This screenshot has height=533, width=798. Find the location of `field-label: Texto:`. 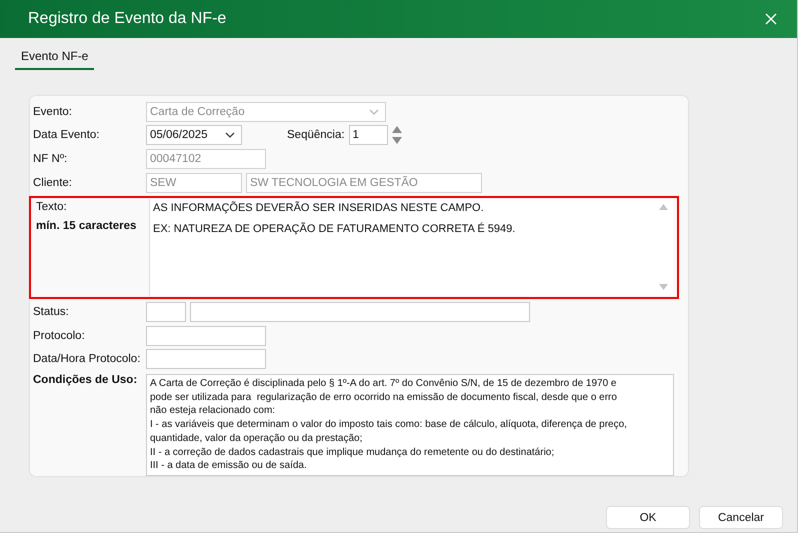

field-label: Texto: is located at coordinates (52, 206).